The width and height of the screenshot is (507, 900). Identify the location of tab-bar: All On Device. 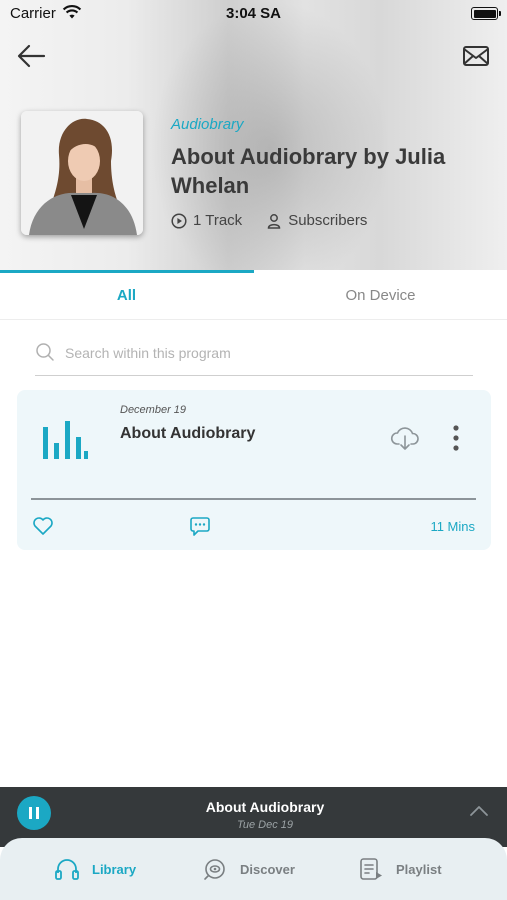
(253, 295).